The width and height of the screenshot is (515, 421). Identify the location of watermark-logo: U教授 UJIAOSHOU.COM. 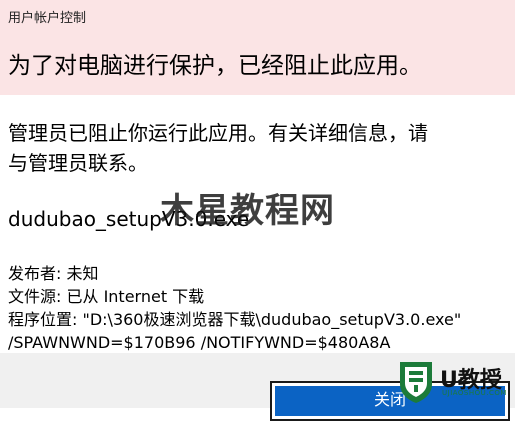
(455, 383).